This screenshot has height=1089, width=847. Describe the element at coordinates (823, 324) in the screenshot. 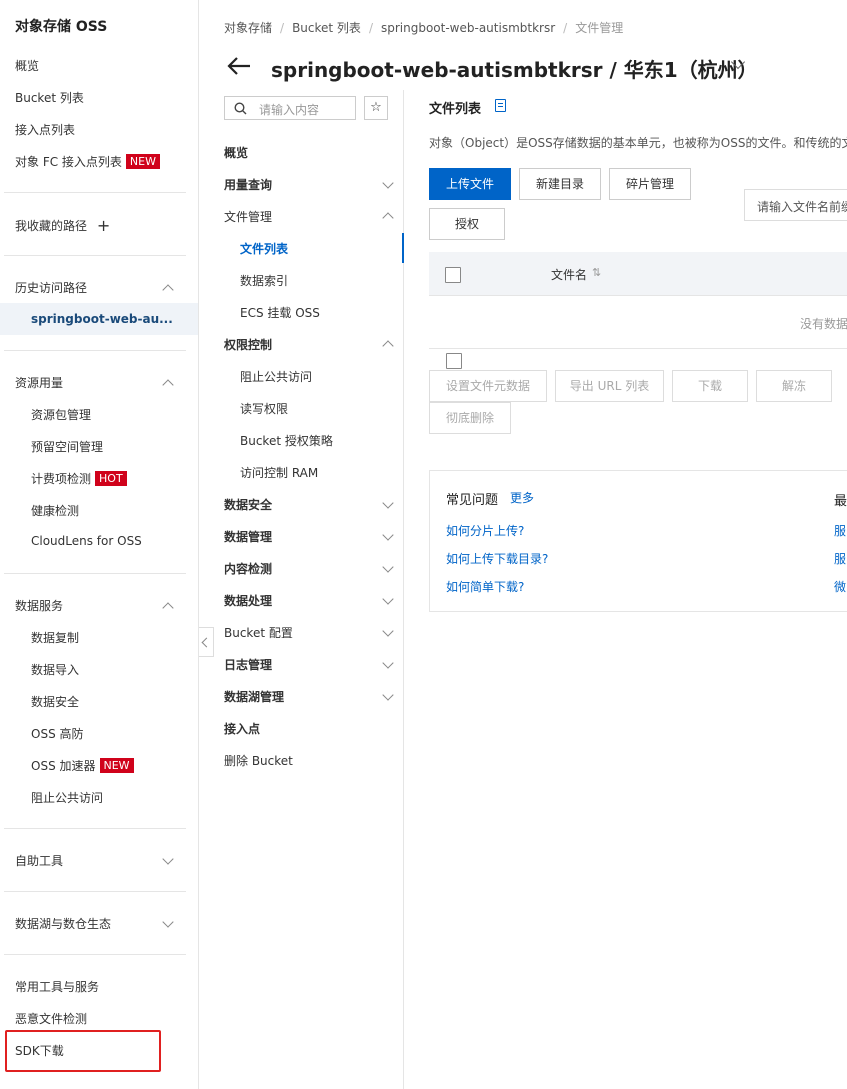

I see `empty-state-text: 没有数据` at that location.